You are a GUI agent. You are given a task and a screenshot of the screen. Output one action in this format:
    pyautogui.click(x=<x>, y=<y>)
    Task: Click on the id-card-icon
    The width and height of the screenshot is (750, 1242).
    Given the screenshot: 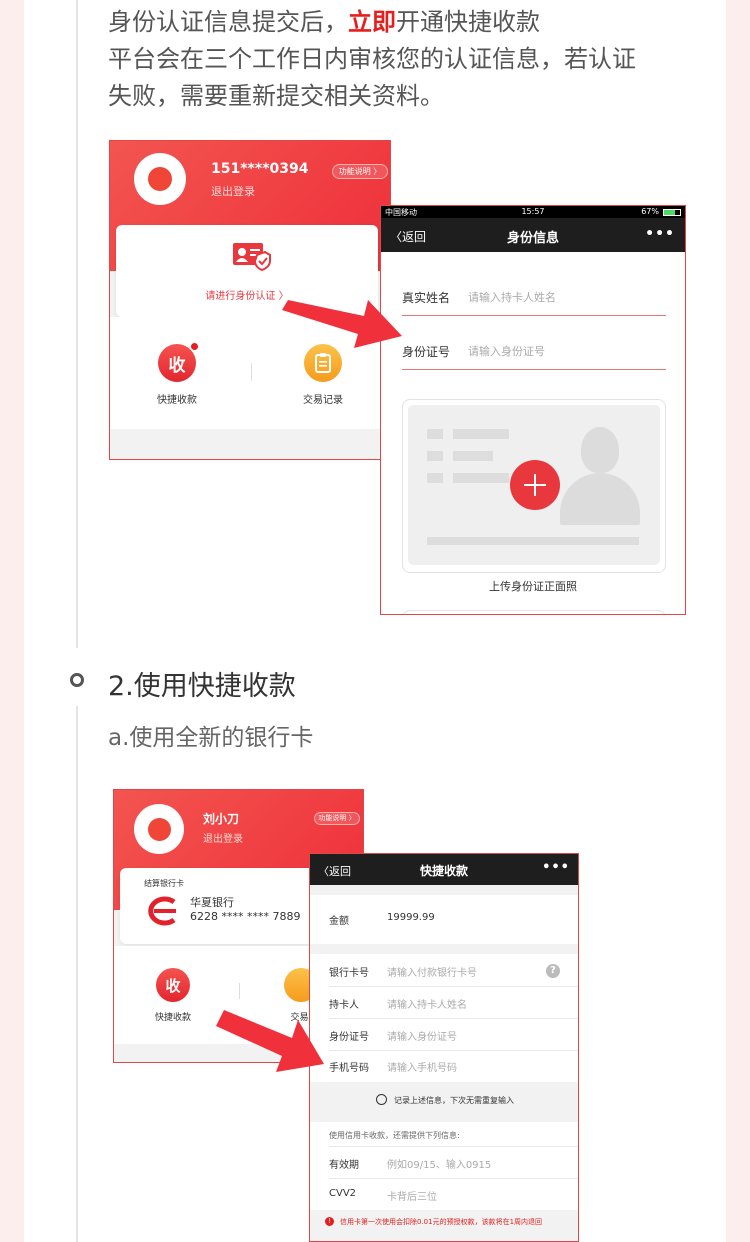 What is the action you would take?
    pyautogui.click(x=252, y=256)
    